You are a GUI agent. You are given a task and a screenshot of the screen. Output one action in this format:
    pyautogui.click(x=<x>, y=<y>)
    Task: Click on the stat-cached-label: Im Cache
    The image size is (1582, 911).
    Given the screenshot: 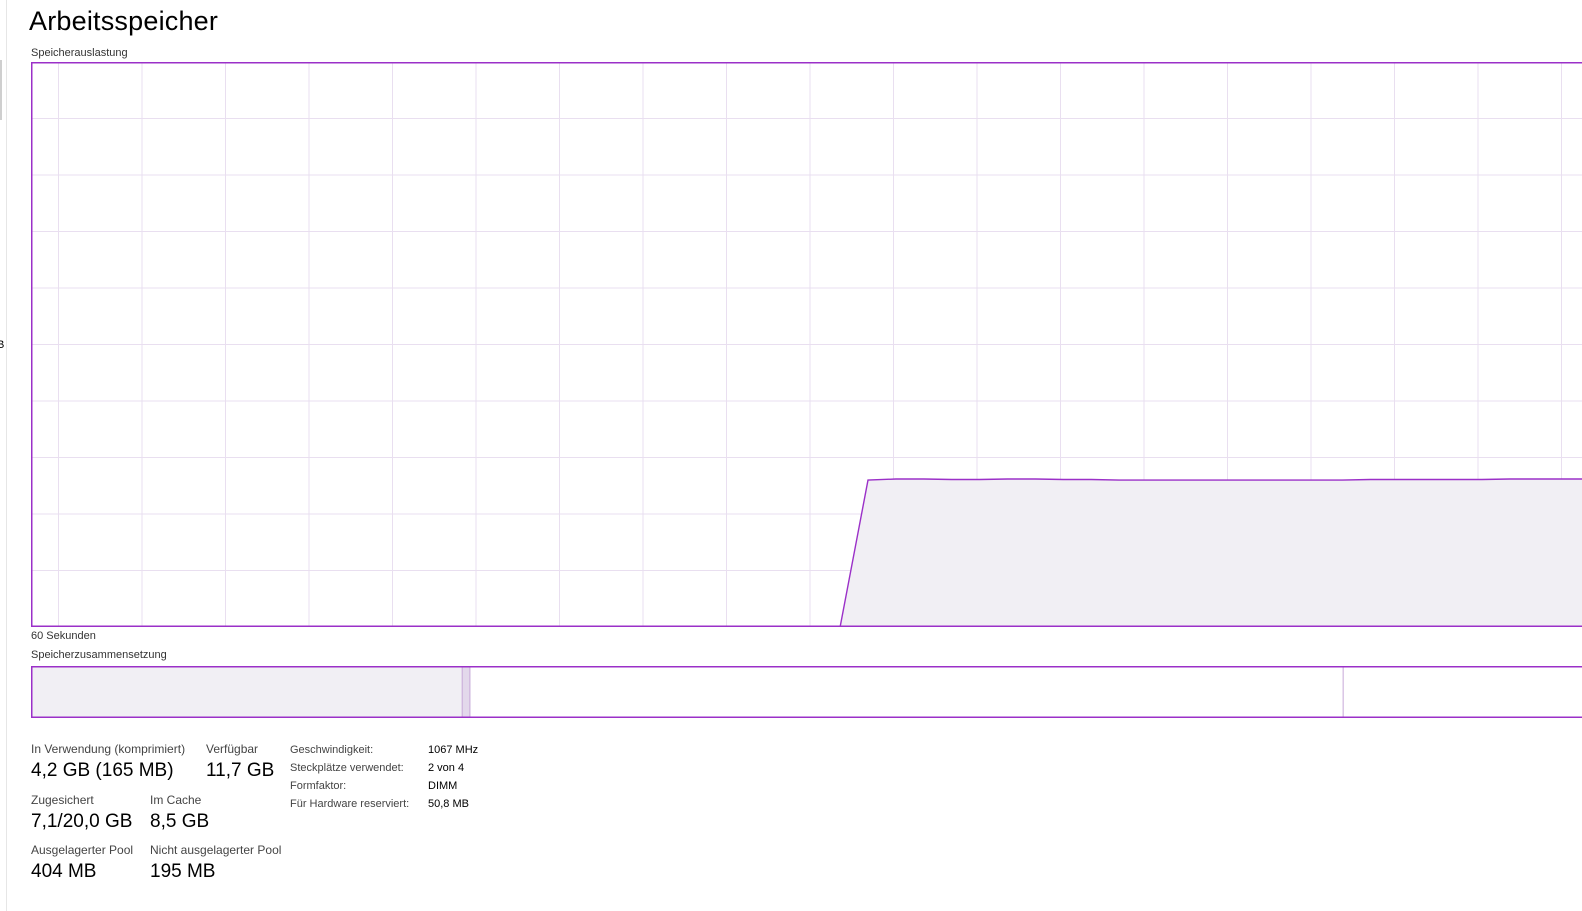 What is the action you would take?
    pyautogui.click(x=176, y=800)
    